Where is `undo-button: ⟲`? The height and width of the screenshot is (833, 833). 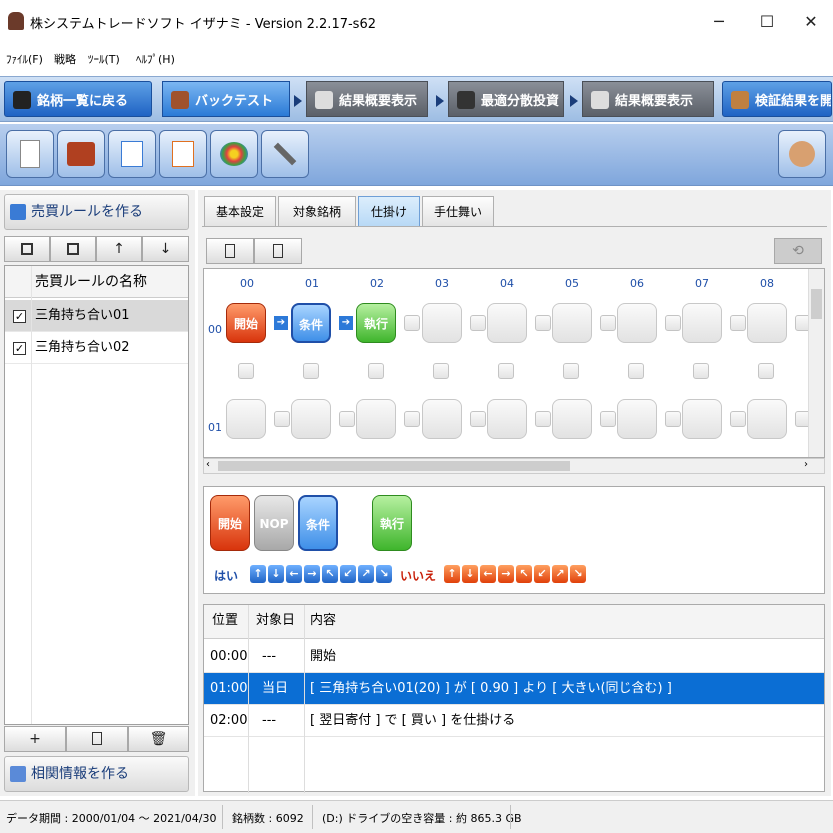 undo-button: ⟲ is located at coordinates (798, 251).